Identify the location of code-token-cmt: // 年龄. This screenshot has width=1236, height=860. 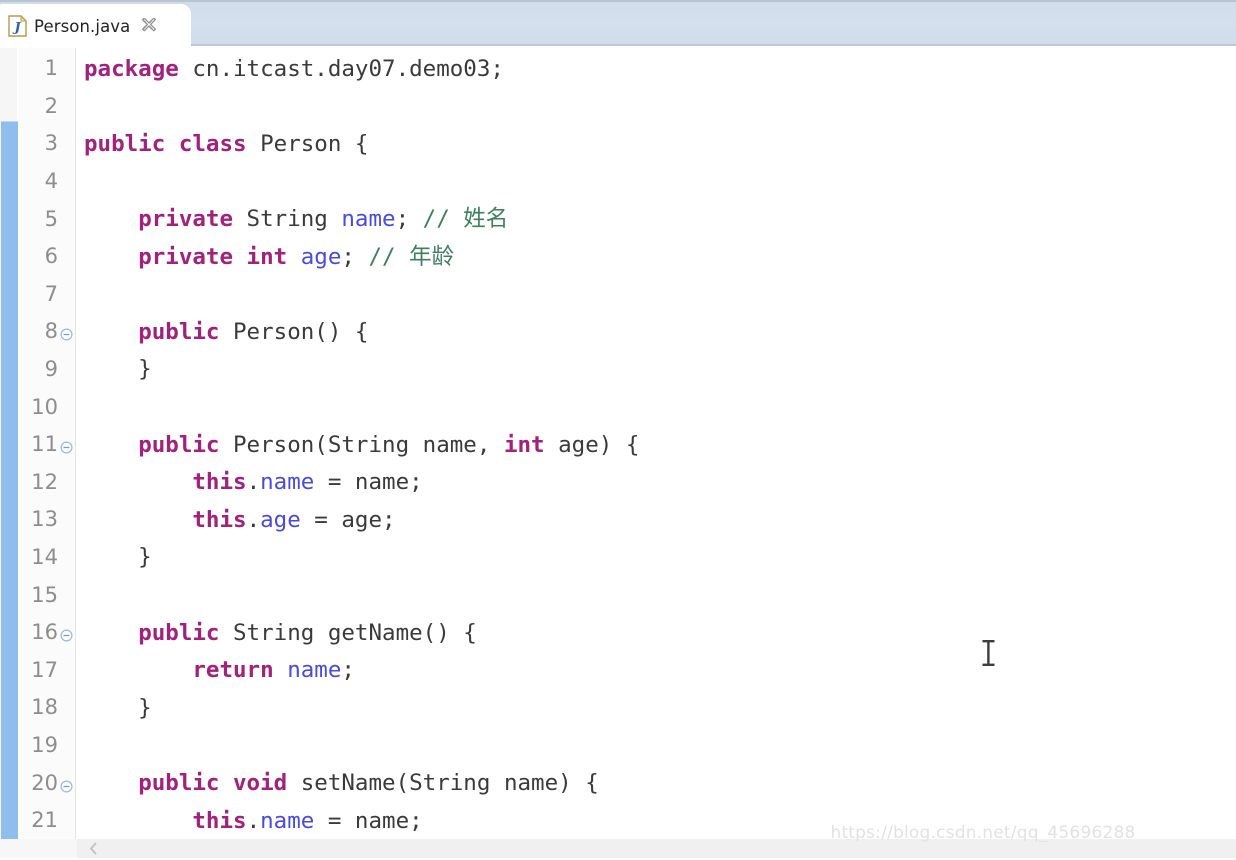
(411, 256).